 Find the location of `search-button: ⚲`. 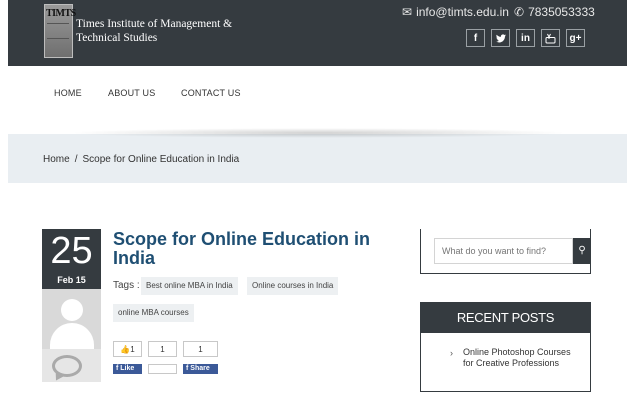

search-button: ⚲ is located at coordinates (582, 251).